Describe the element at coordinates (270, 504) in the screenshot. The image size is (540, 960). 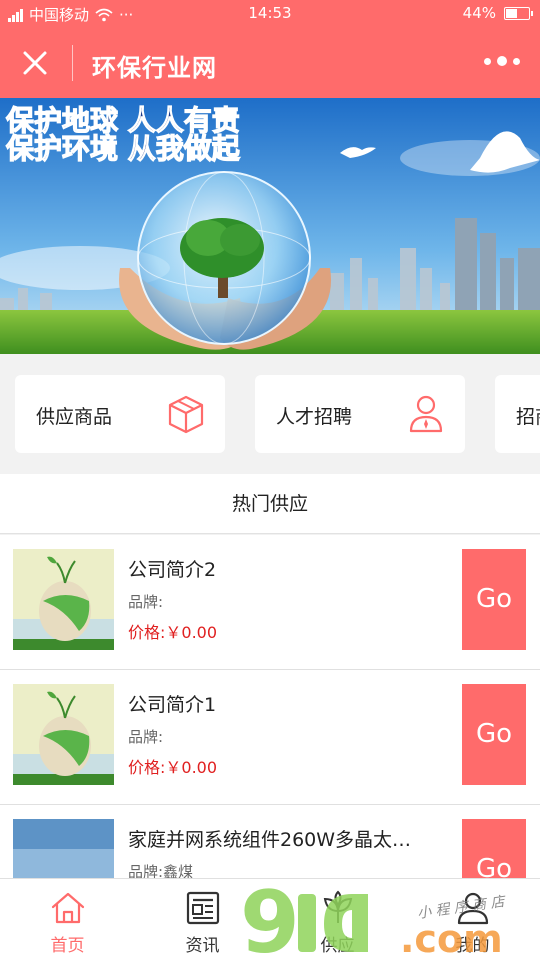
I see `section-title: 热门供应` at that location.